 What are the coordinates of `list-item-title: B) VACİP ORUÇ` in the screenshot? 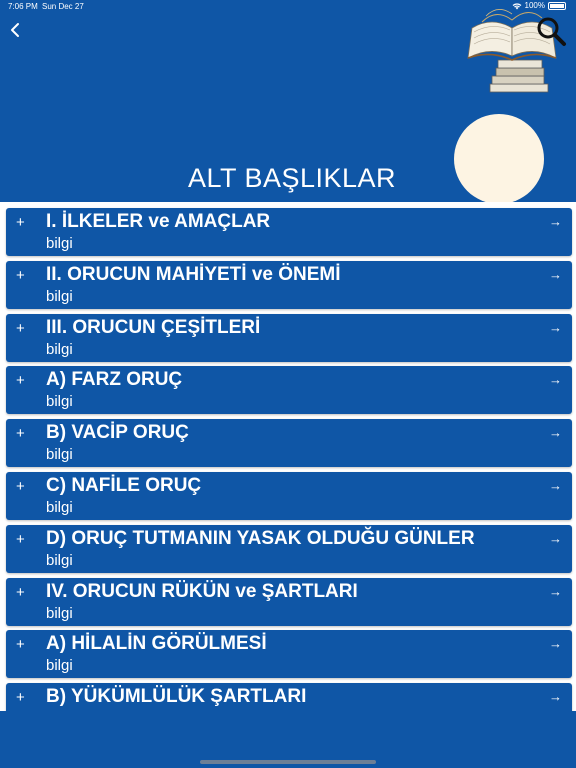 It's located at (117, 433).